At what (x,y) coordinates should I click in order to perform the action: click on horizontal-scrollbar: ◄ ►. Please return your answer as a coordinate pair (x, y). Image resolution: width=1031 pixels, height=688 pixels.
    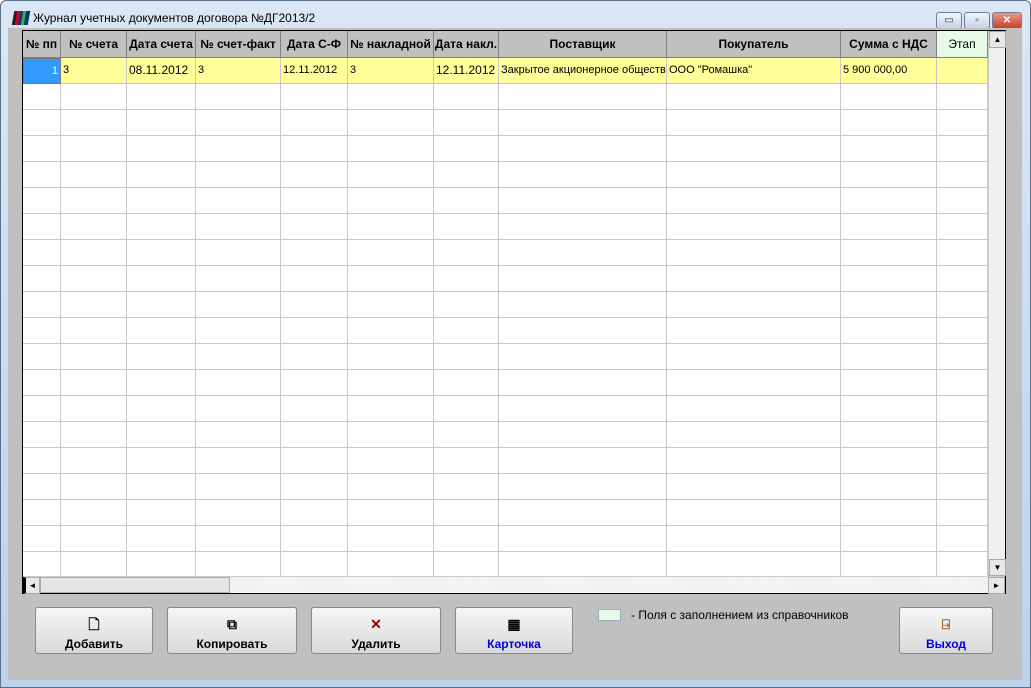
    Looking at the image, I should click on (514, 585).